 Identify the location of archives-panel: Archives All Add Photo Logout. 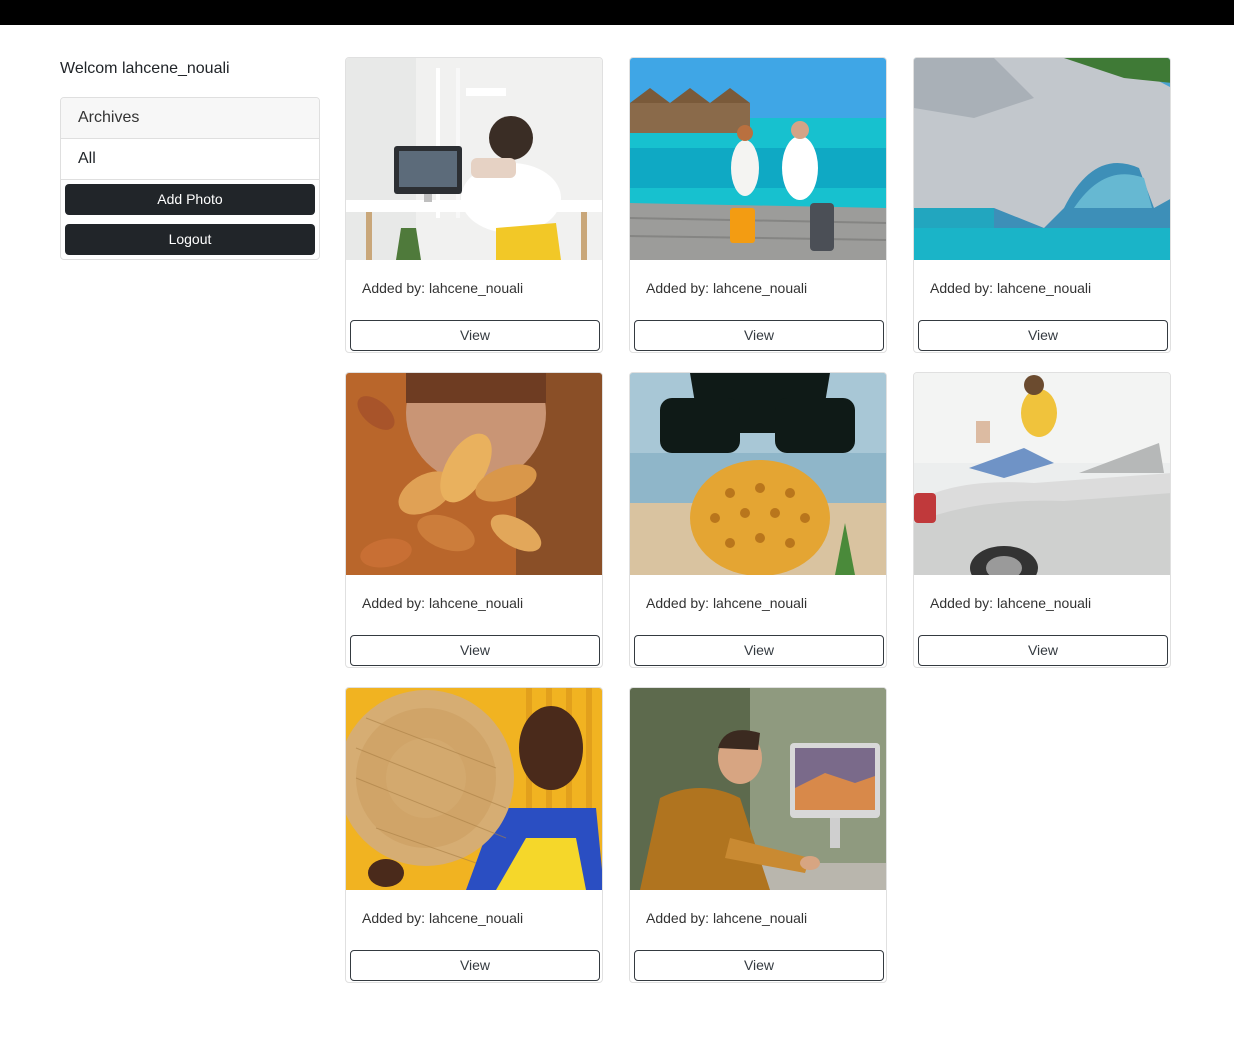
(190, 178).